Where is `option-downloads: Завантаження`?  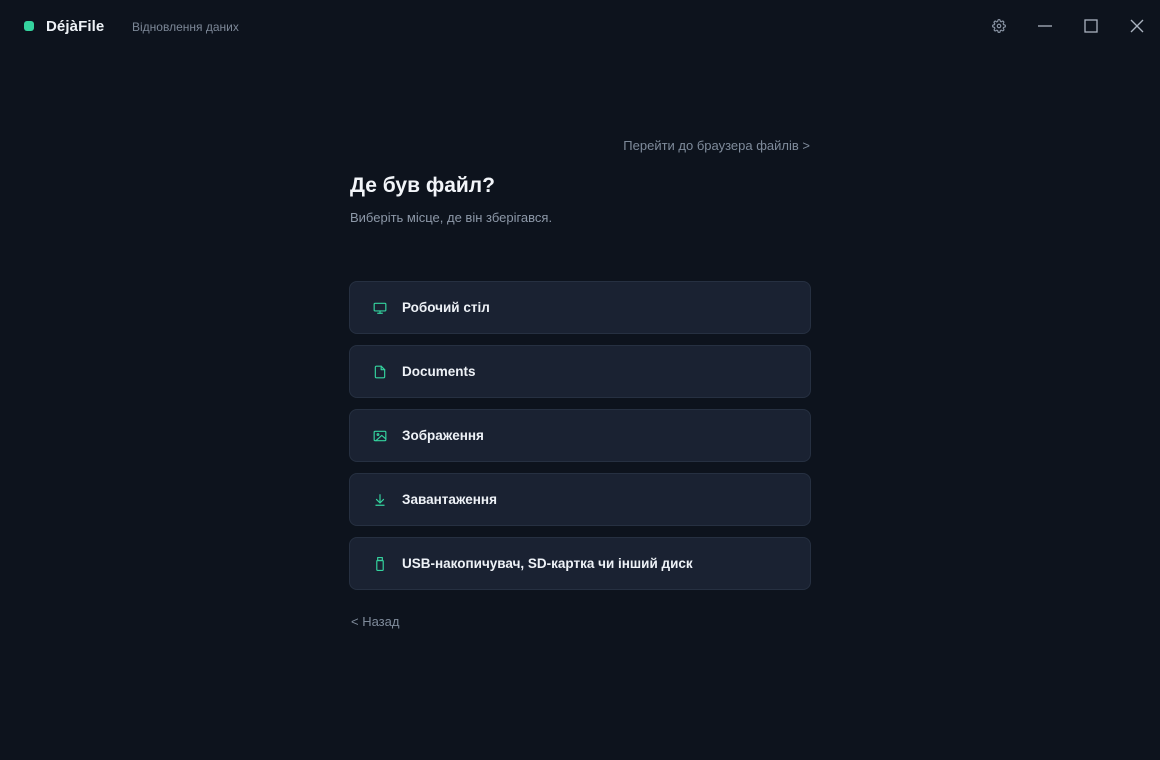 option-downloads: Завантаження is located at coordinates (580, 499).